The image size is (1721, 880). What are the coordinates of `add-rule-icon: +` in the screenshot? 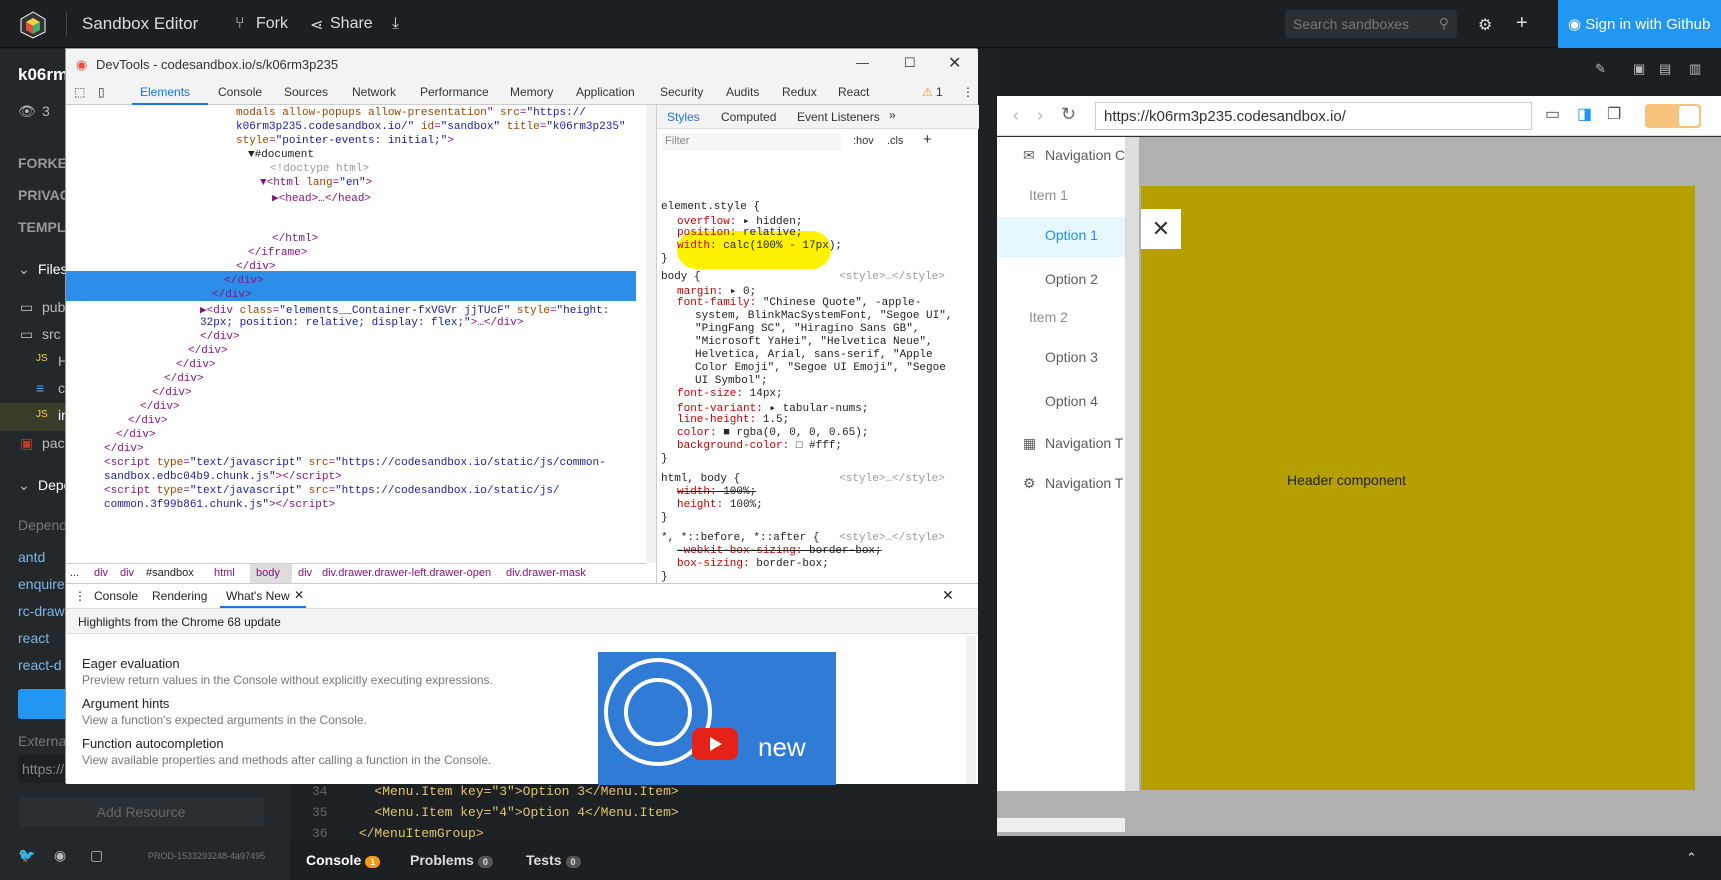 It's located at (927, 139).